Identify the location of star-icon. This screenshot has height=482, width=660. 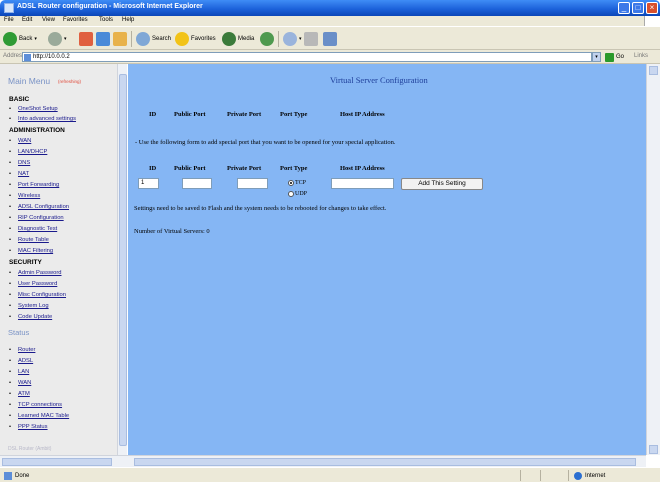
(182, 39).